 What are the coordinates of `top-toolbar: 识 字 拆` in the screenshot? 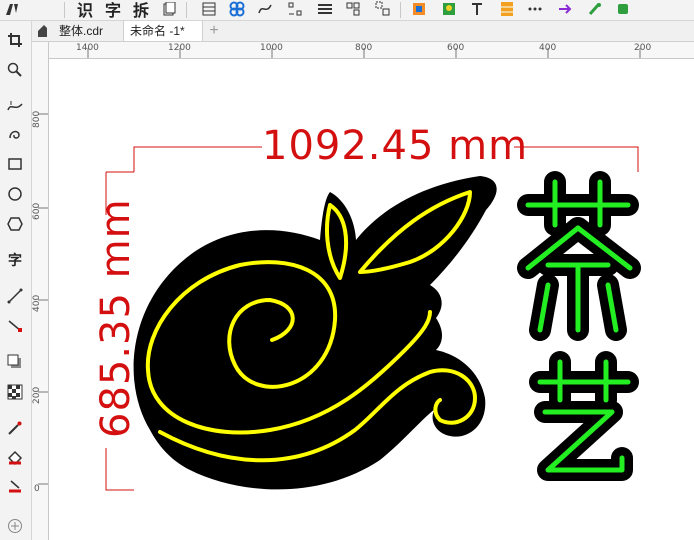 It's located at (347, 10).